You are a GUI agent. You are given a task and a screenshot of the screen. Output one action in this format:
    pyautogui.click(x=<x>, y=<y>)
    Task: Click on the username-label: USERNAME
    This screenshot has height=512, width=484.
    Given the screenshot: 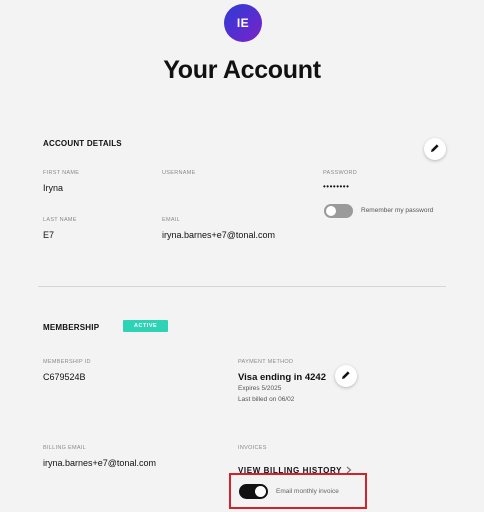 What is the action you would take?
    pyautogui.click(x=179, y=173)
    